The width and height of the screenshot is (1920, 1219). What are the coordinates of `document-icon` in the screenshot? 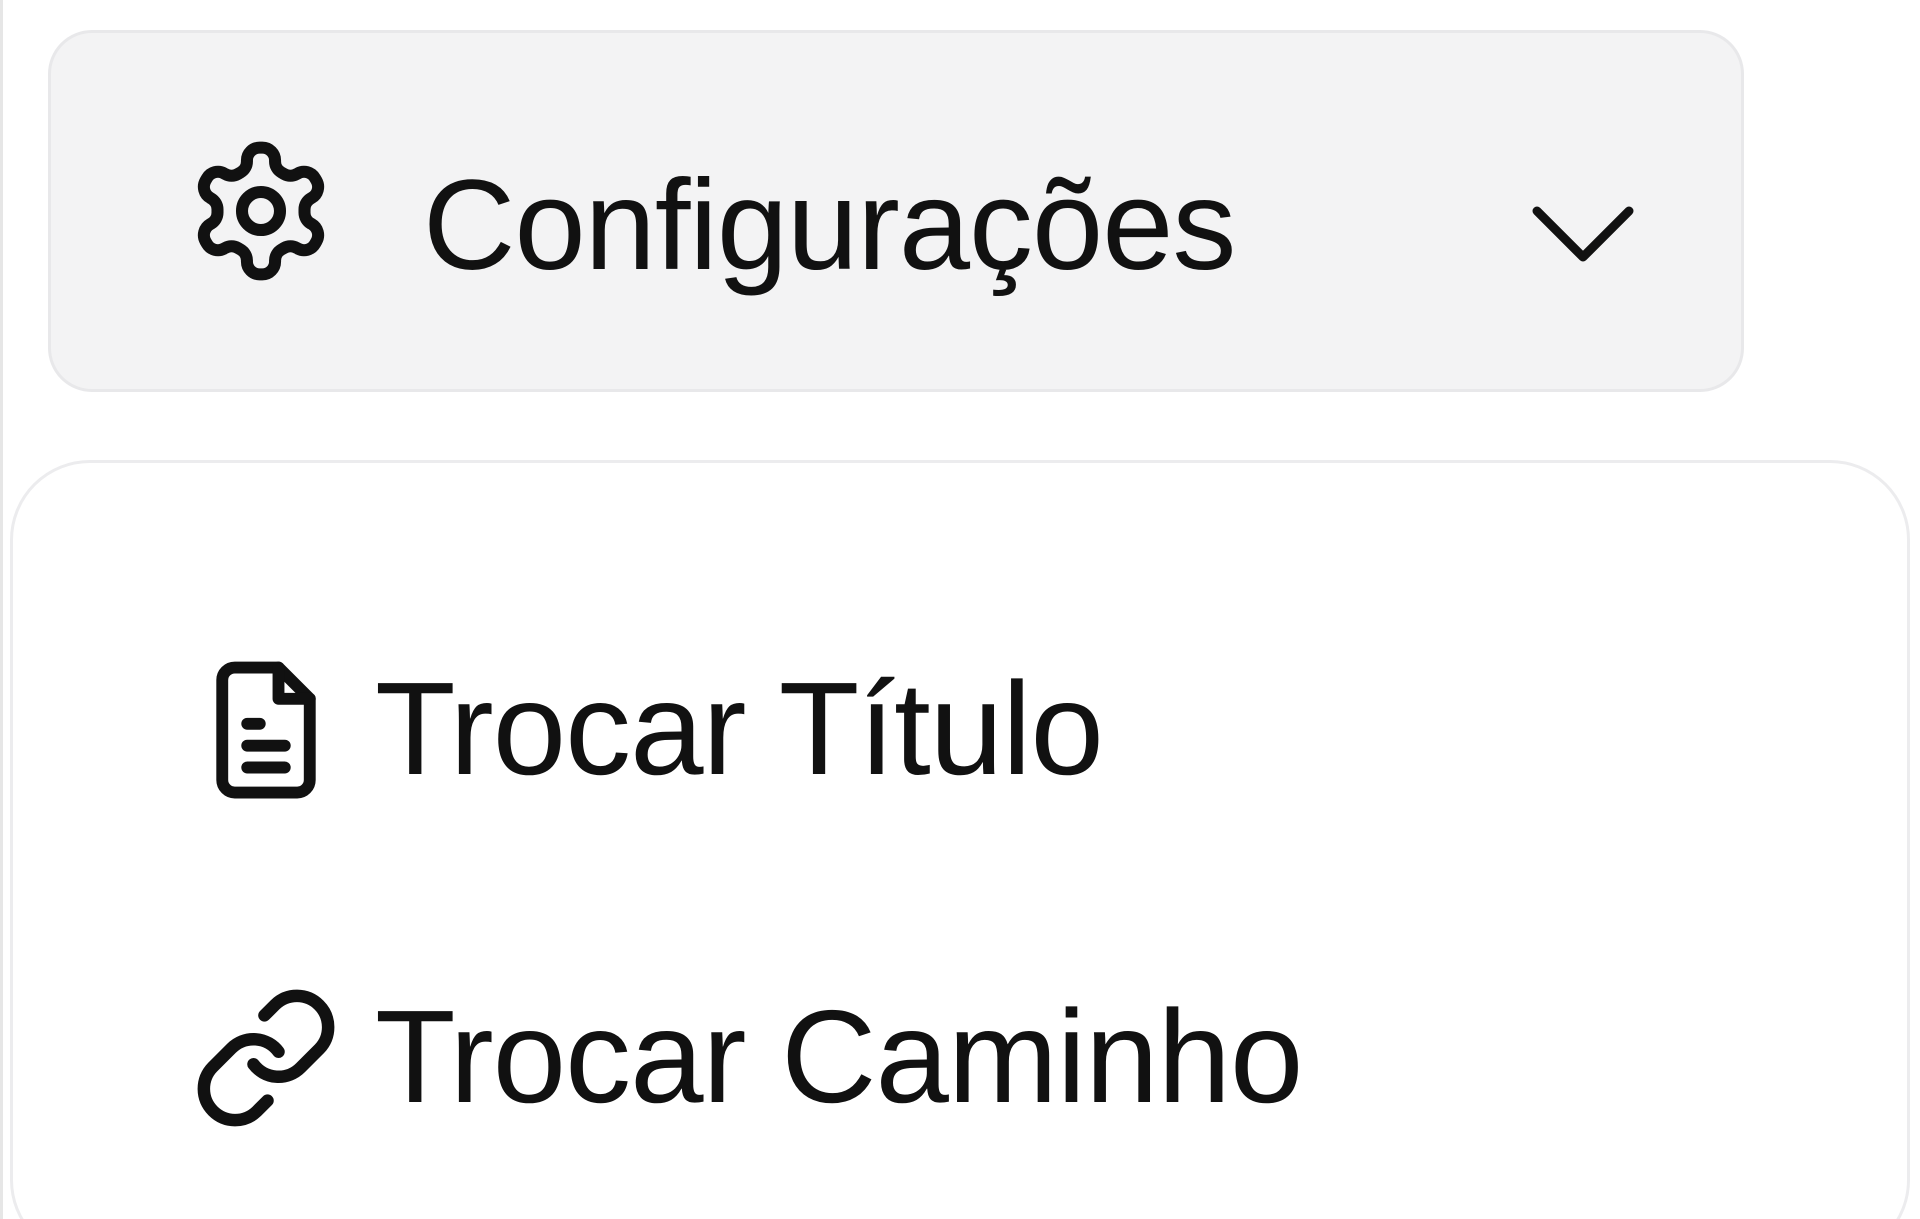 It's located at (266, 730).